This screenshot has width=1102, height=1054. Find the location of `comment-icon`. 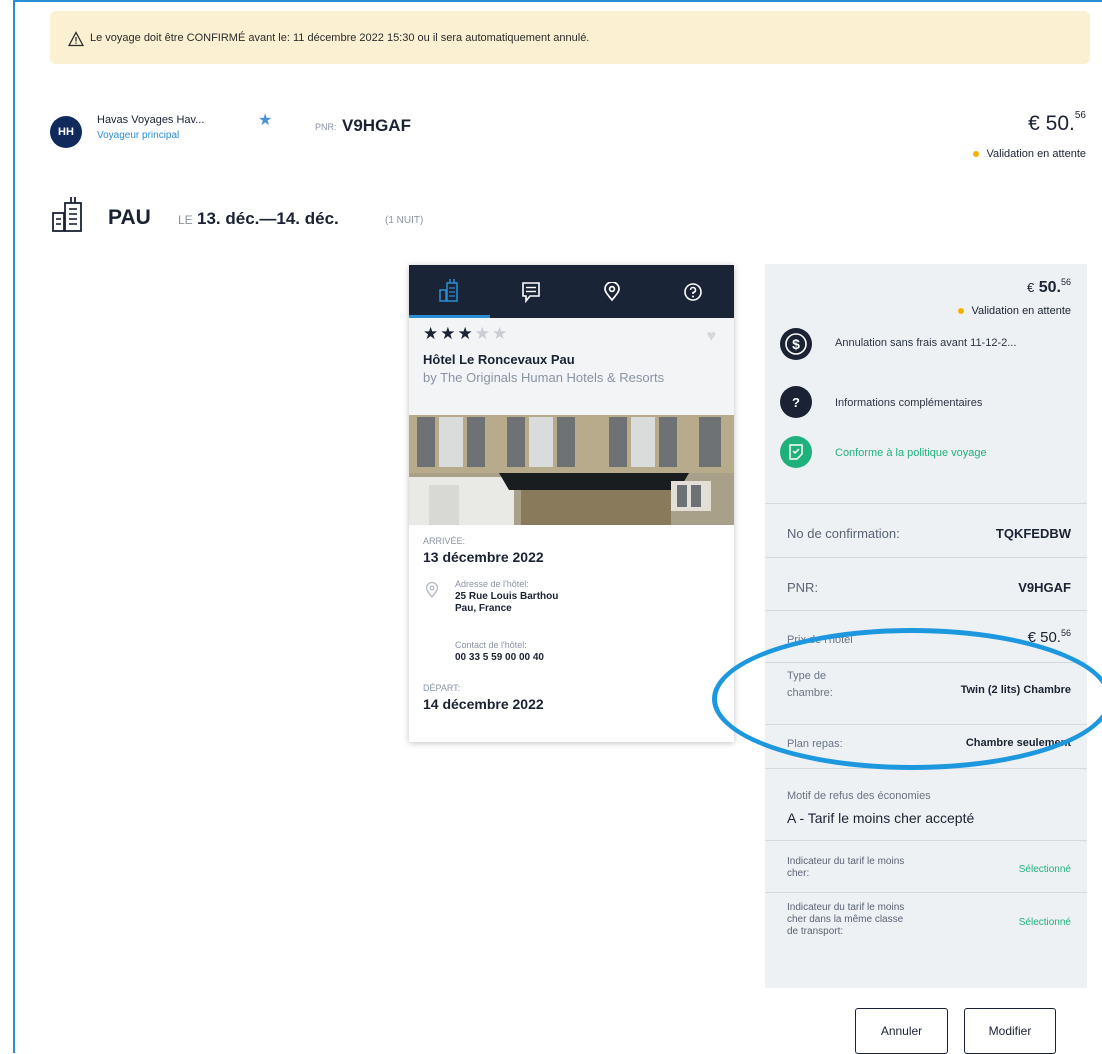

comment-icon is located at coordinates (530, 292).